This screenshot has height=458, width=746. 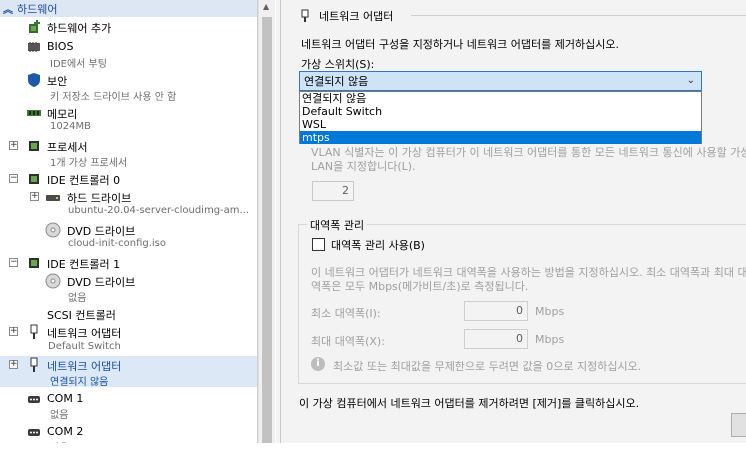 What do you see at coordinates (336, 81) in the screenshot?
I see `virtual-switch-value: 연결되지 않음` at bounding box center [336, 81].